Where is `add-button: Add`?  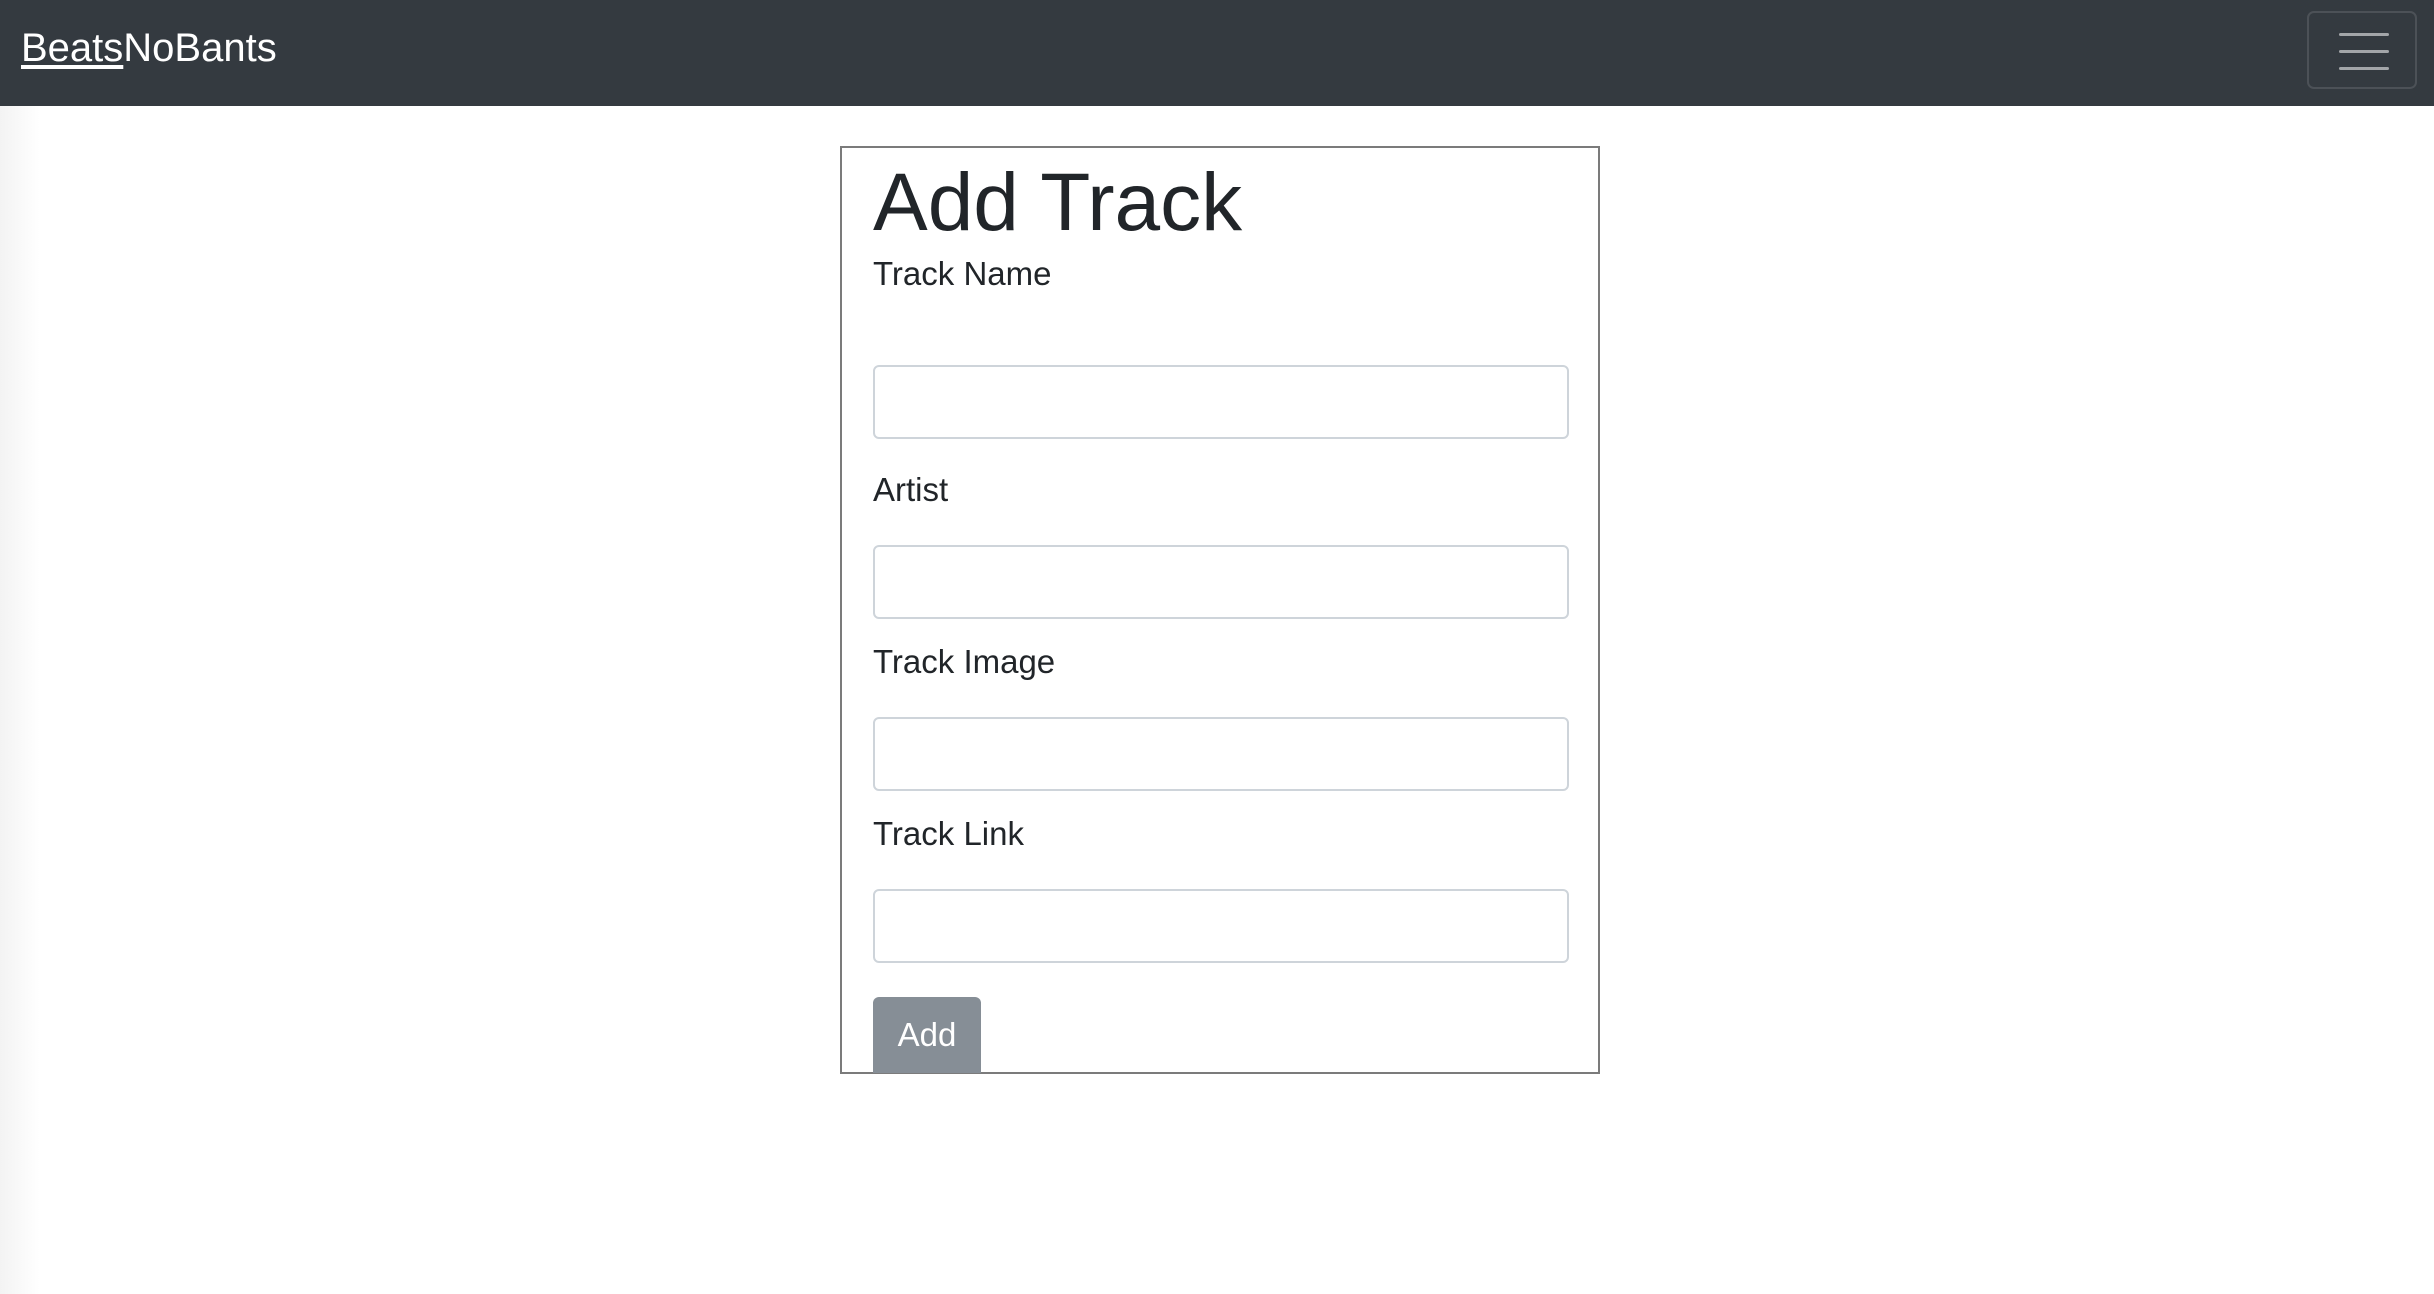 add-button: Add is located at coordinates (927, 1035).